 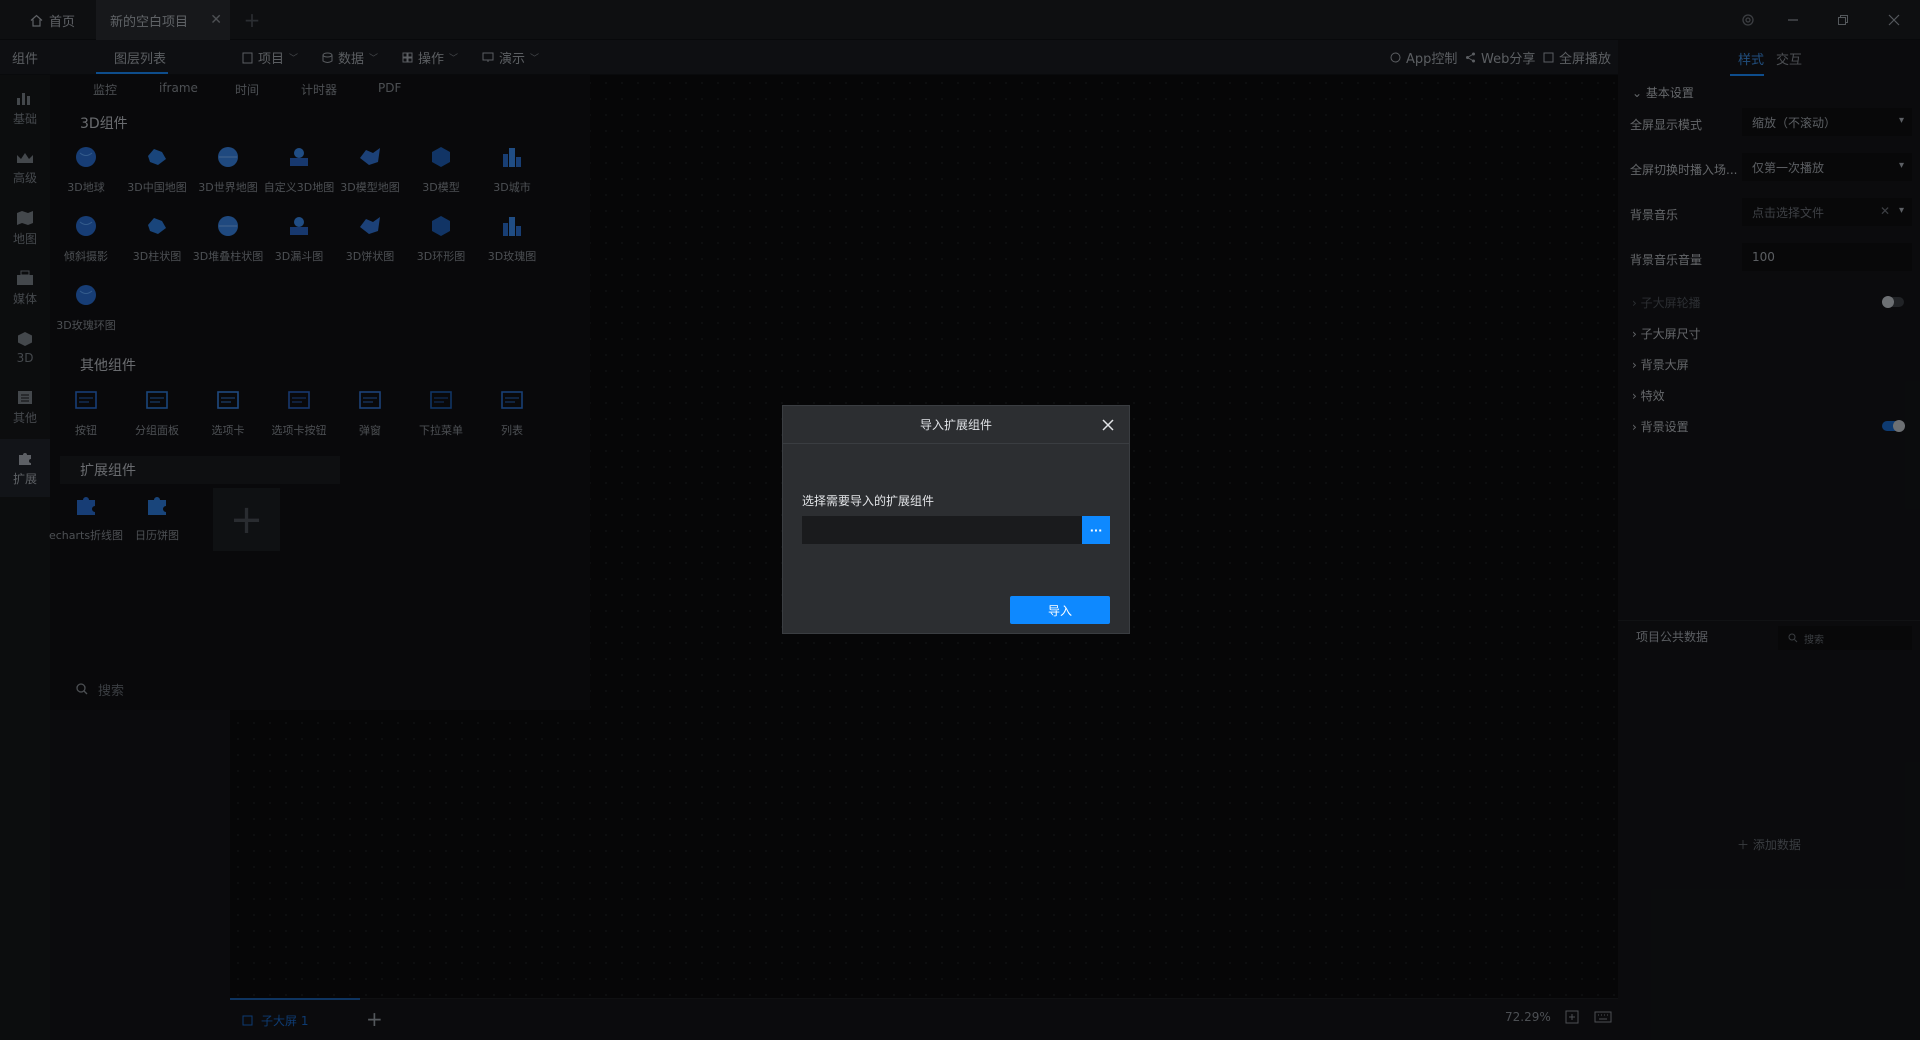 I want to click on dialog-label: 选择需要导入的扩展组件, so click(x=868, y=501).